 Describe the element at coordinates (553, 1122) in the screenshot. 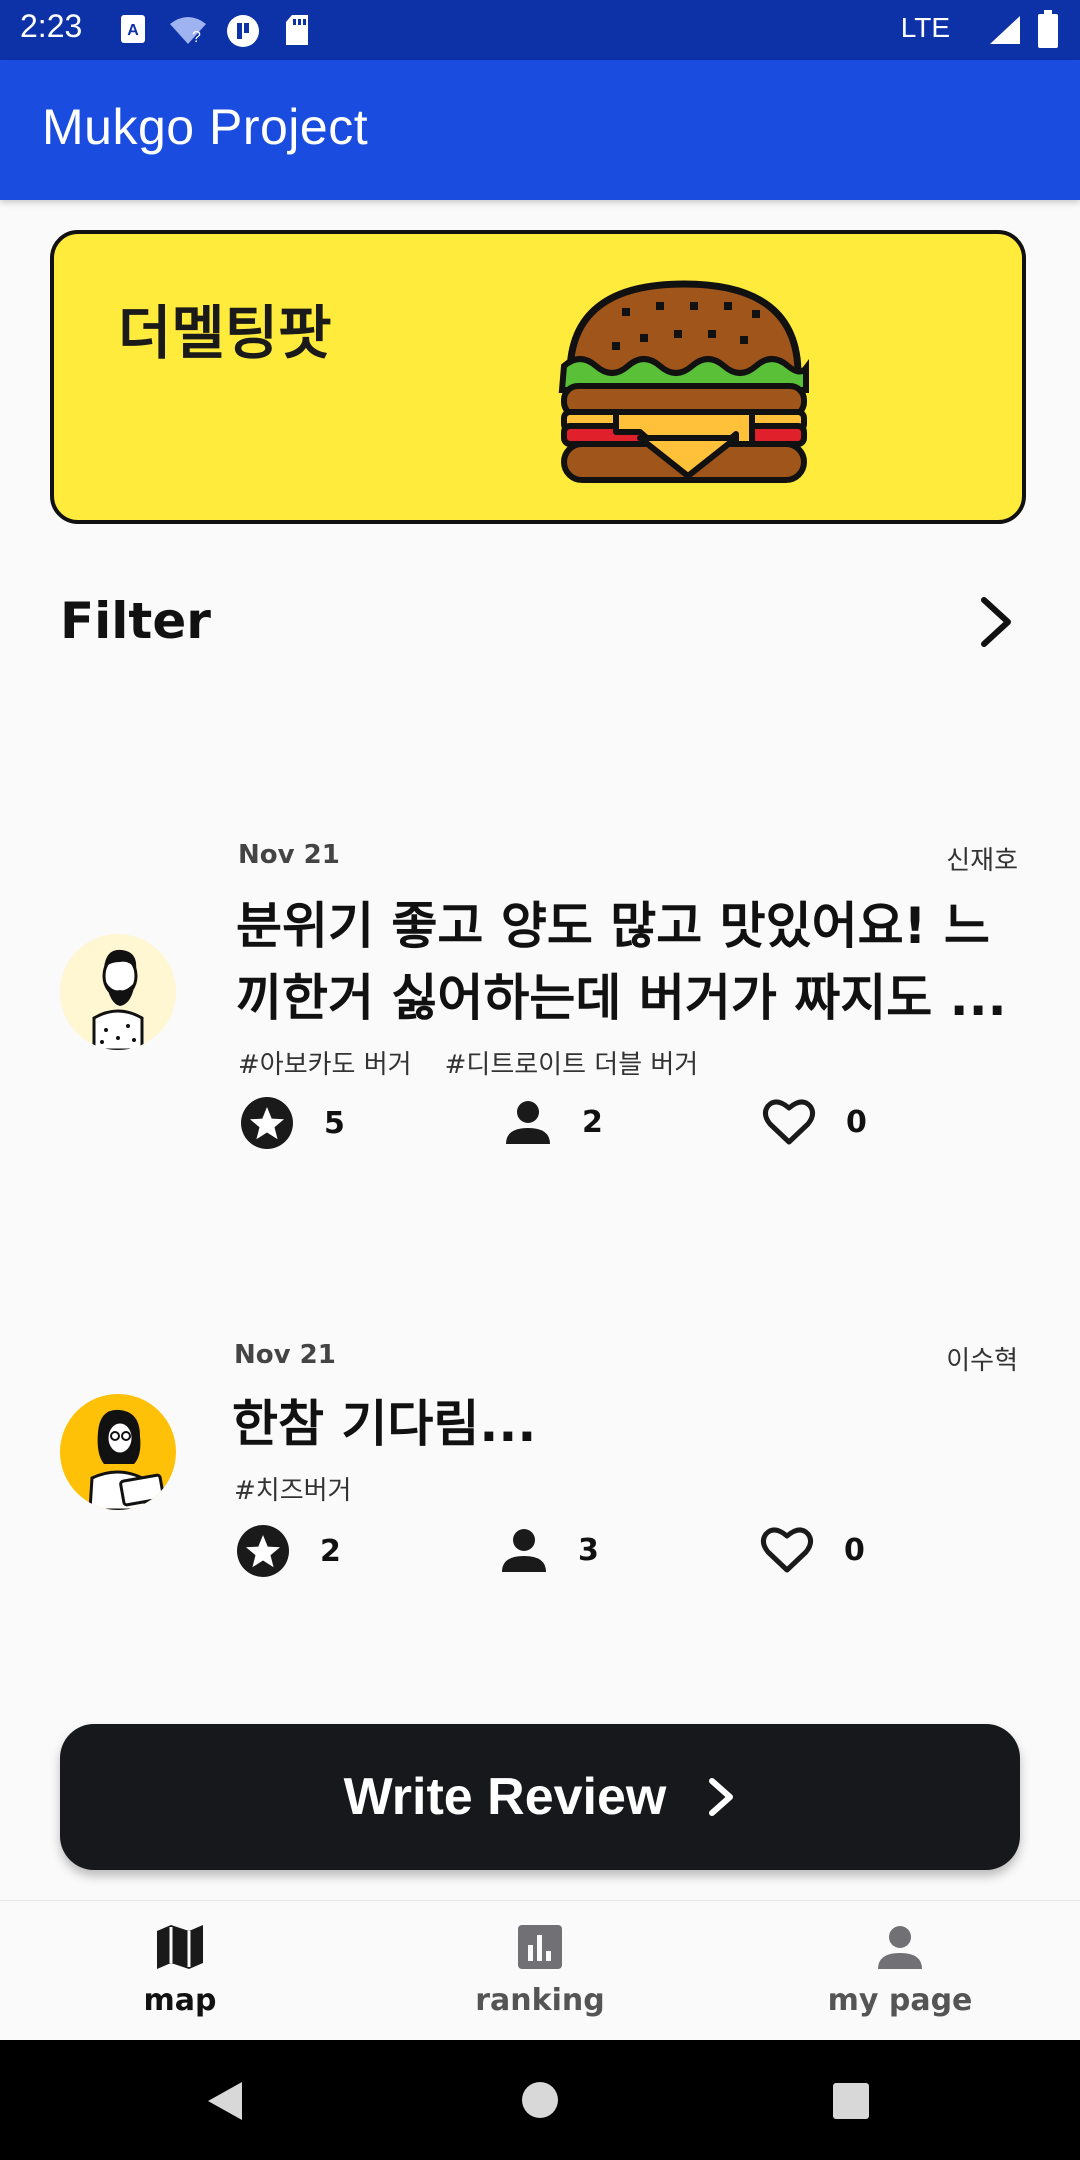

I see `people-stat: 2` at that location.